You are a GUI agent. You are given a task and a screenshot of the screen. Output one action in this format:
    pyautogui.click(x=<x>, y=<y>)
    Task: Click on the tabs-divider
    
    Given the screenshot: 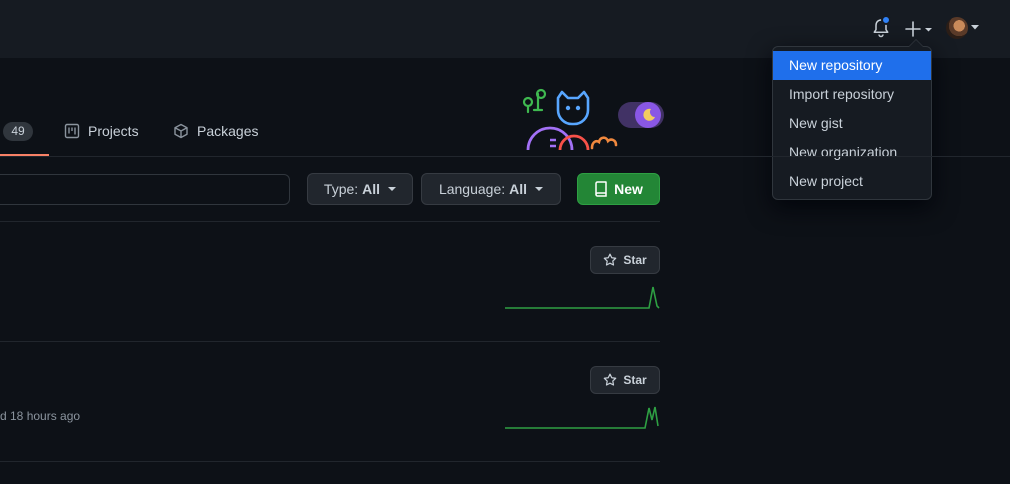 What is the action you would take?
    pyautogui.click(x=505, y=156)
    